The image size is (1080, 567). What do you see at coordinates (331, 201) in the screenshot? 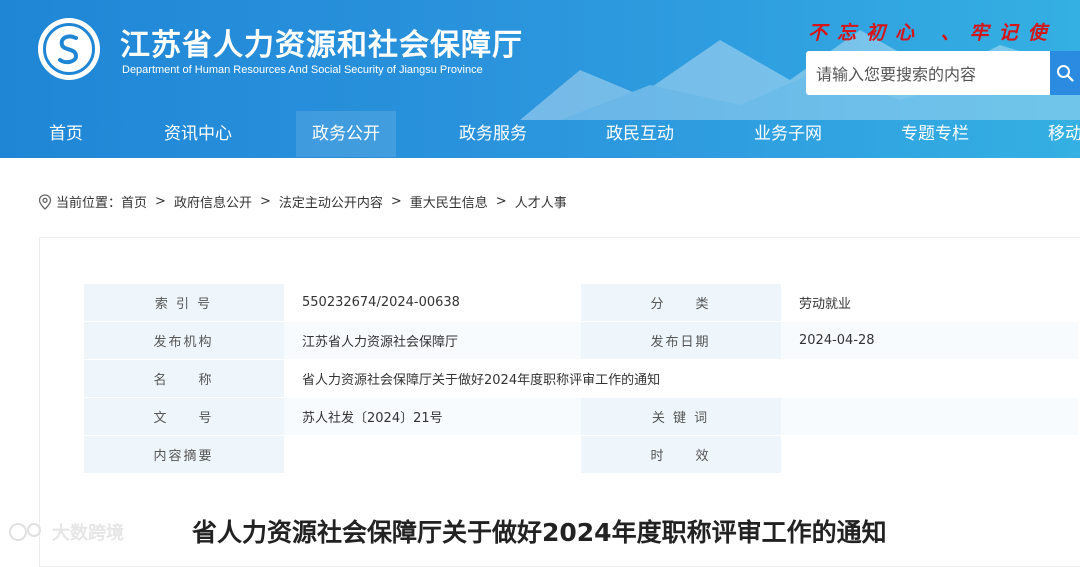
I see `breadcrumb-item-statutory: 法定主动公开内容` at bounding box center [331, 201].